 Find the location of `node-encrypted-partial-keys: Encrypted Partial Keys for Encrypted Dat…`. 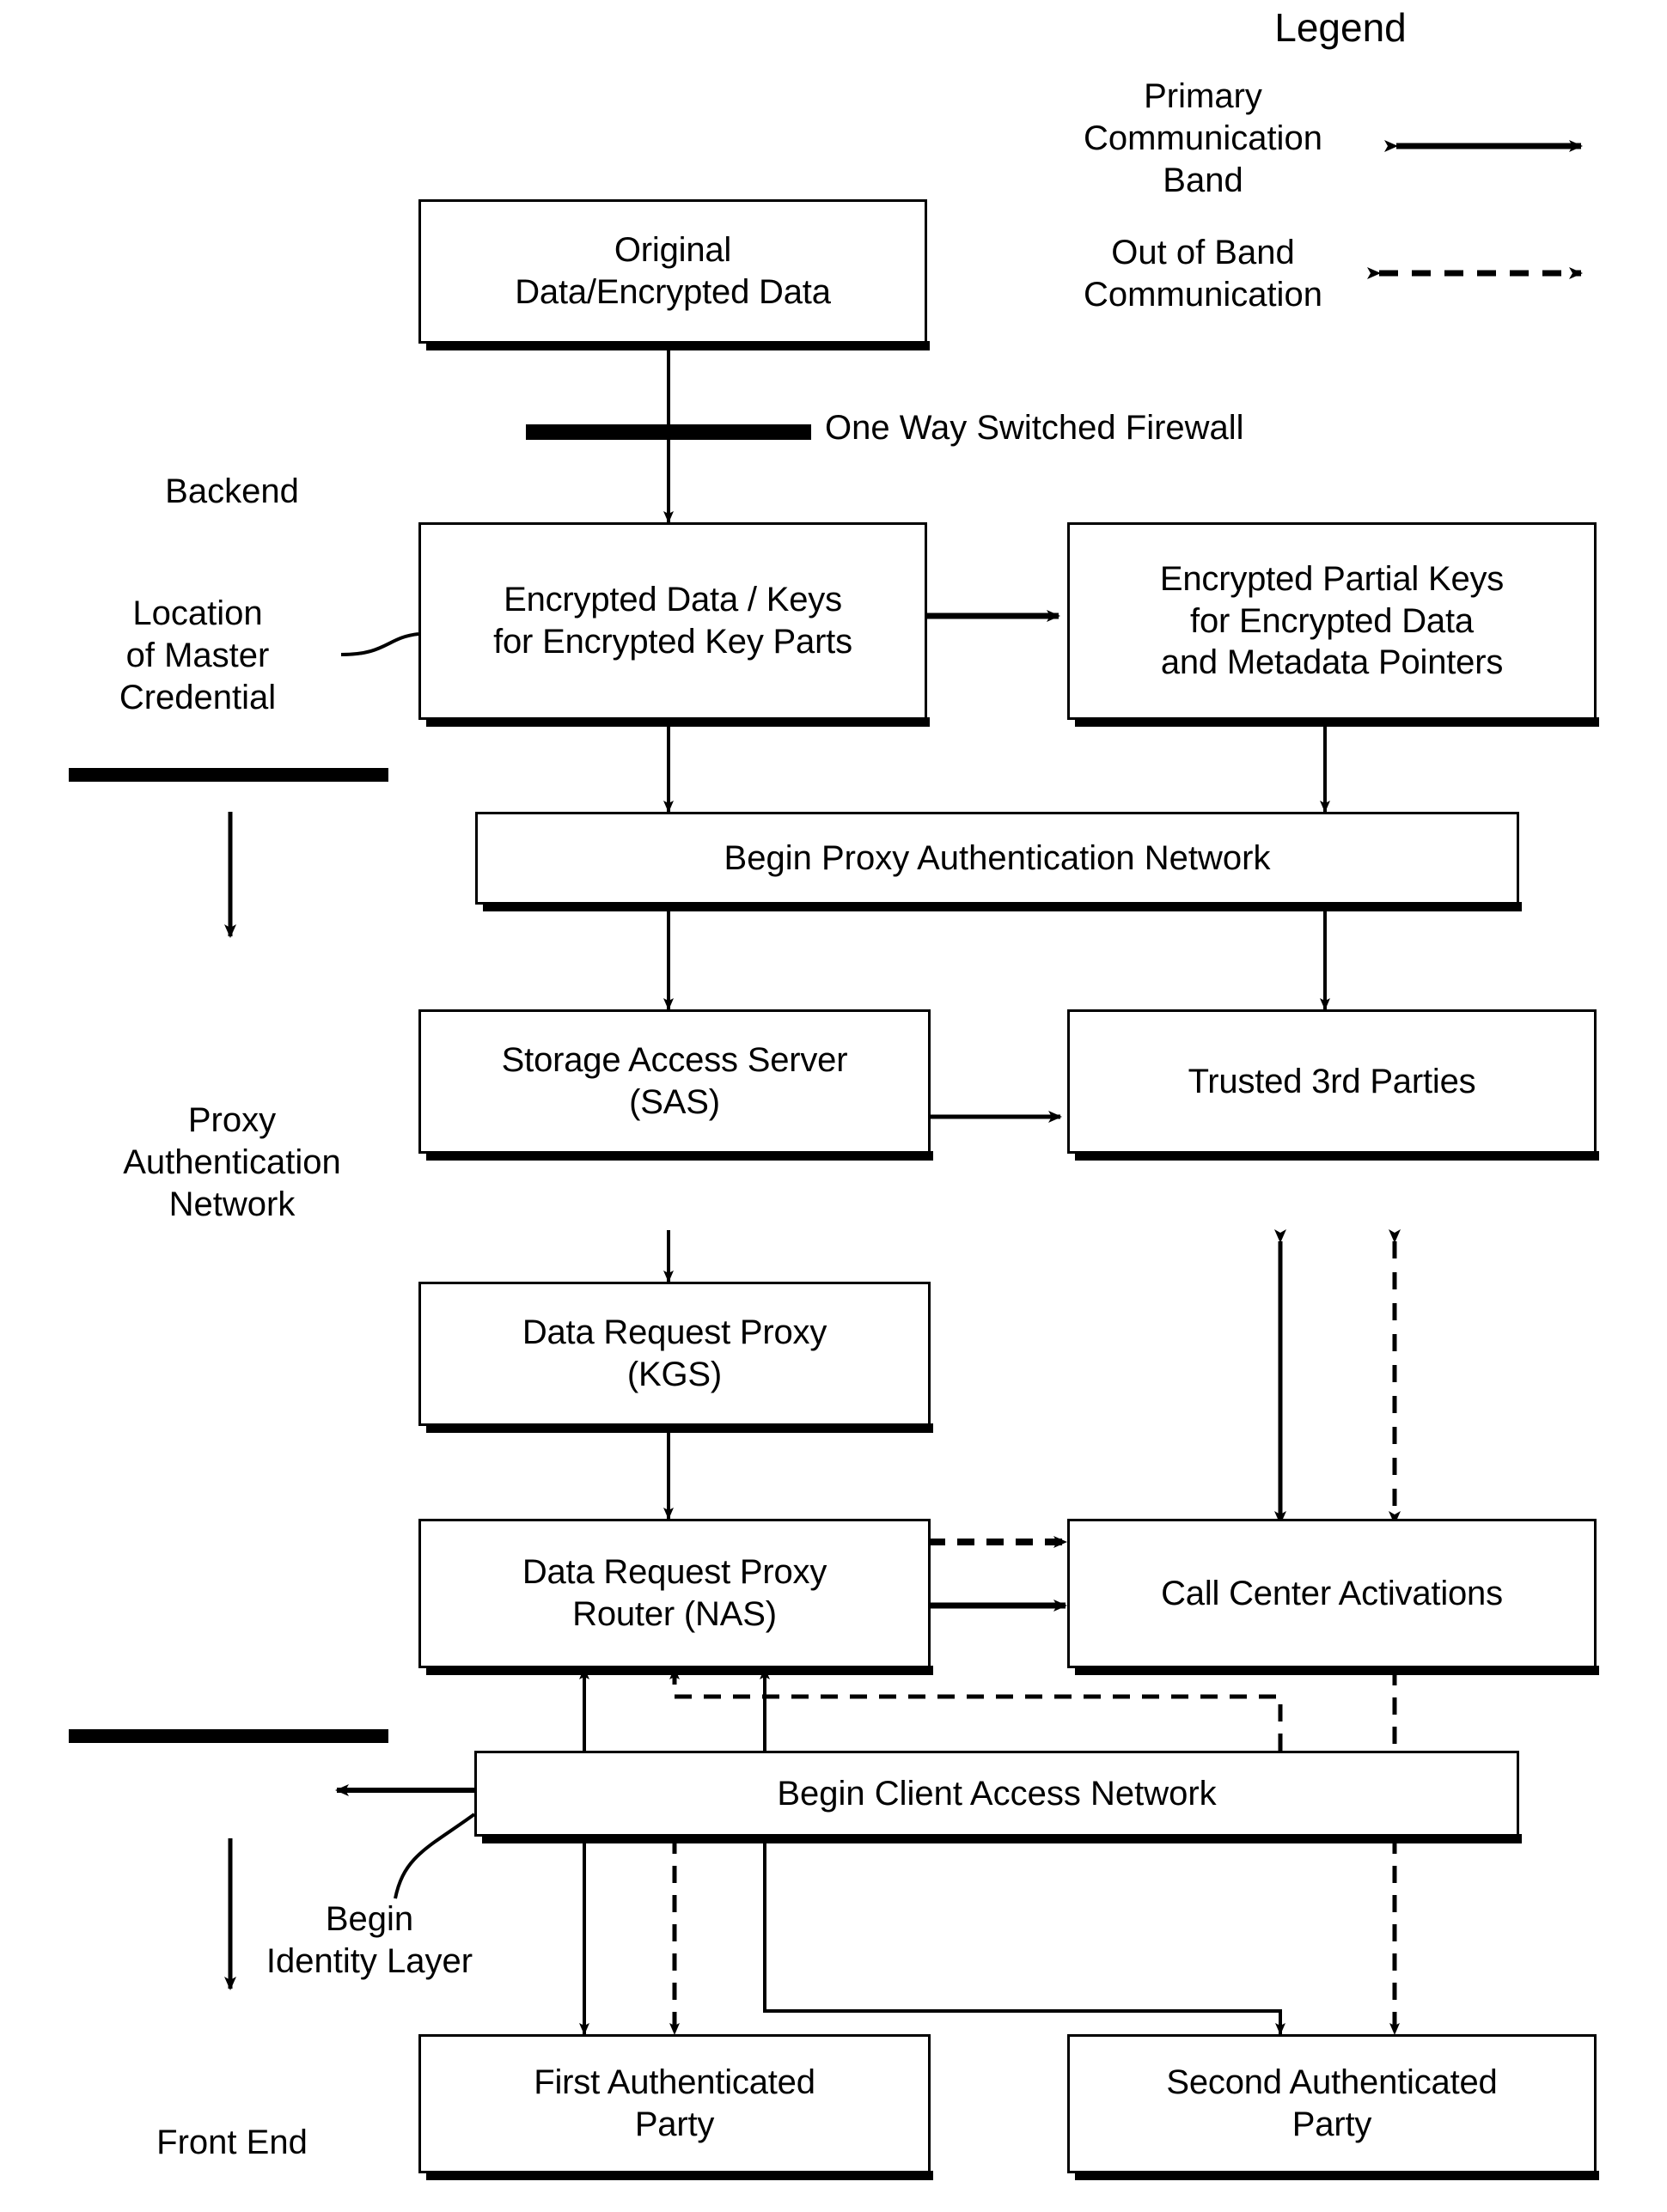

node-encrypted-partial-keys: Encrypted Partial Keys for Encrypted Dat… is located at coordinates (1333, 624).